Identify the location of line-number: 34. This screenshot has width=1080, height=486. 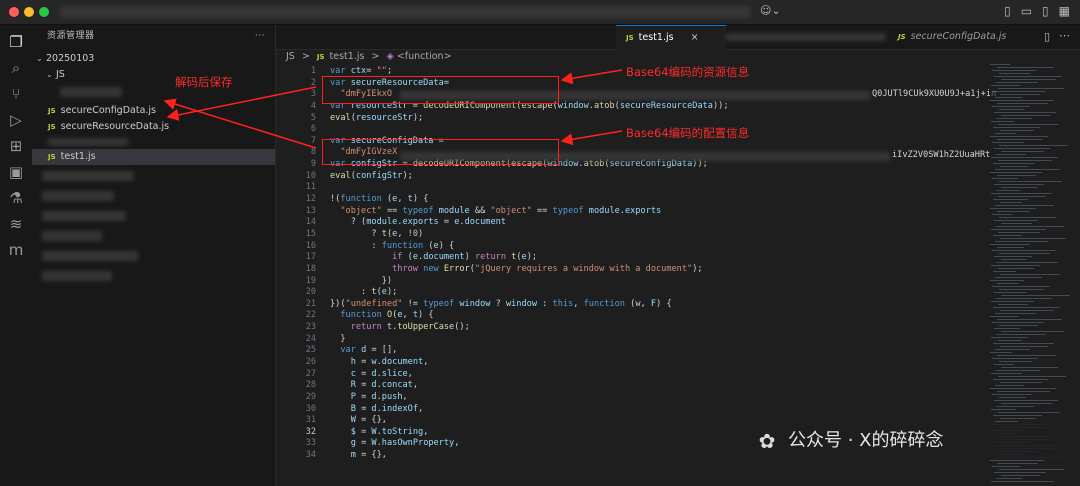
(310, 455).